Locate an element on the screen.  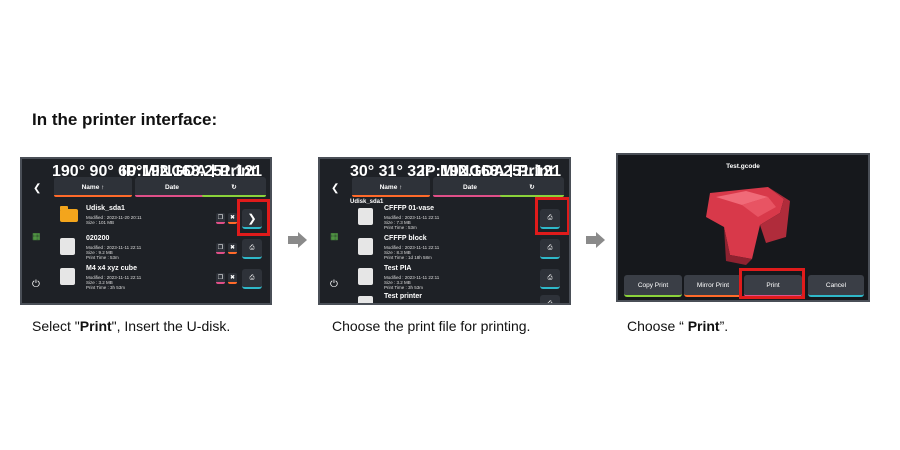
caption-step-3: Choose “ Print”. is located at coordinates (678, 326).